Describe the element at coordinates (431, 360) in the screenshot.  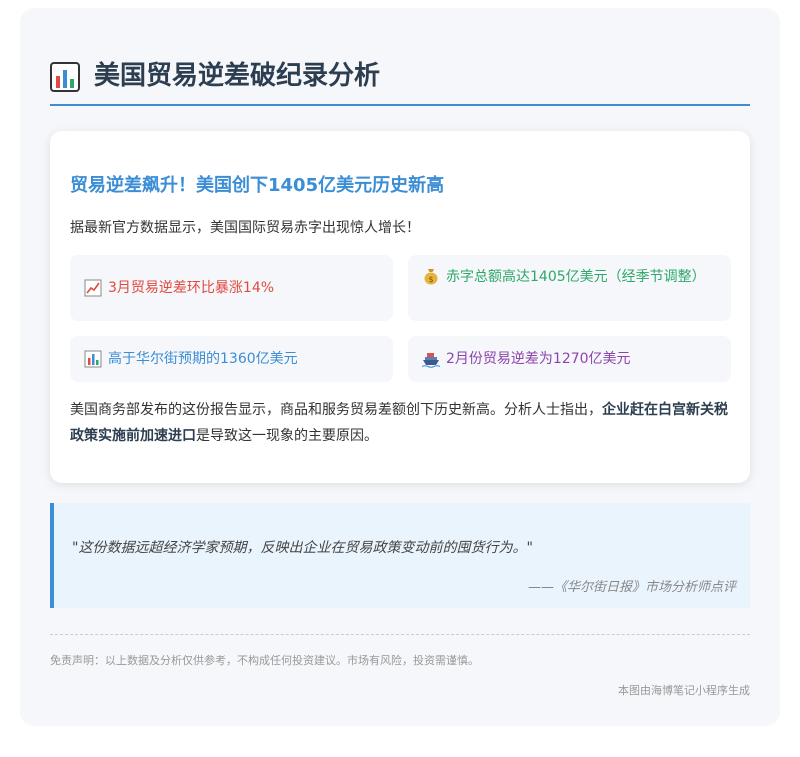
I see `ship-icon` at that location.